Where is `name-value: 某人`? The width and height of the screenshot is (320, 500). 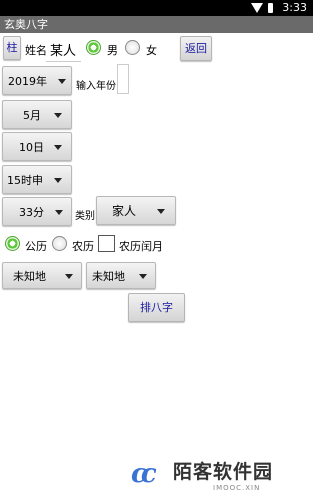
name-value: 某人 is located at coordinates (63, 51).